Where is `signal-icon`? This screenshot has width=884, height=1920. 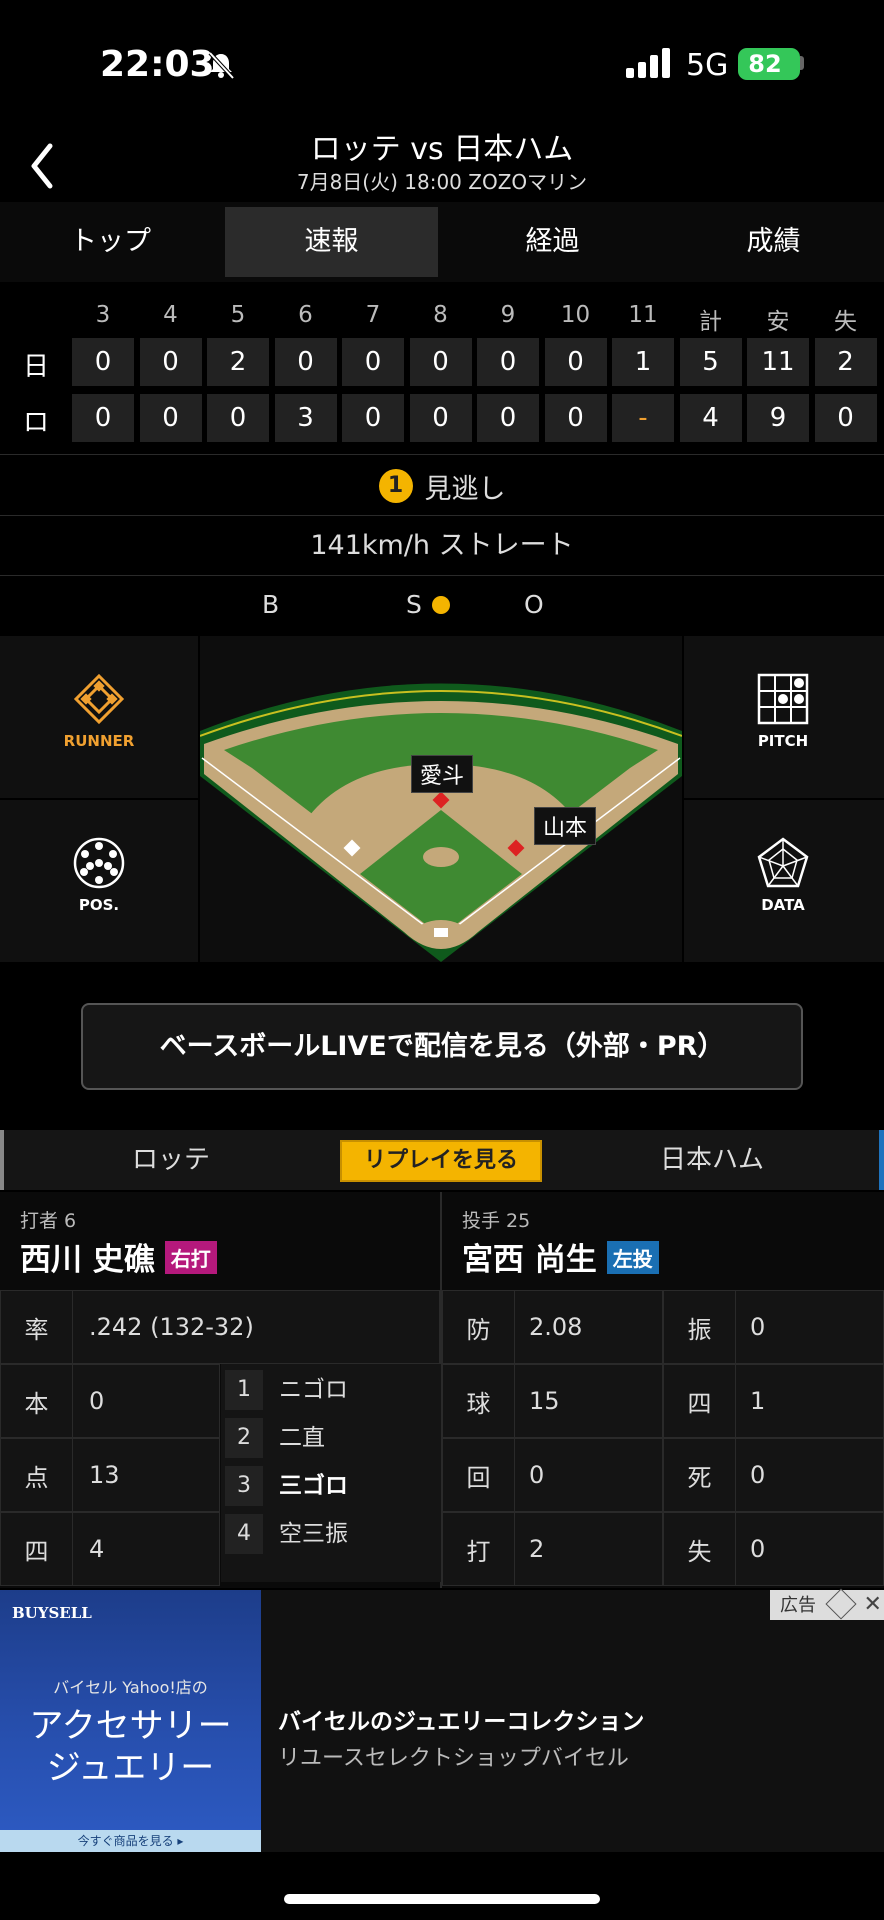 signal-icon is located at coordinates (648, 63).